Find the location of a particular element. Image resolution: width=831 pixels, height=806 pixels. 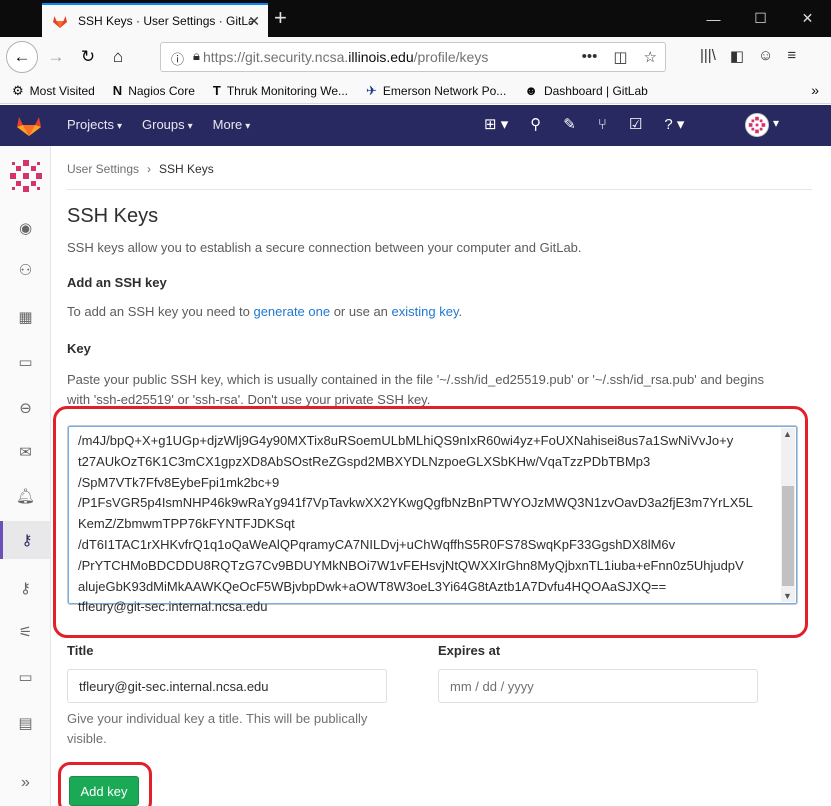

issues-icon: ✎ is located at coordinates (569, 124).